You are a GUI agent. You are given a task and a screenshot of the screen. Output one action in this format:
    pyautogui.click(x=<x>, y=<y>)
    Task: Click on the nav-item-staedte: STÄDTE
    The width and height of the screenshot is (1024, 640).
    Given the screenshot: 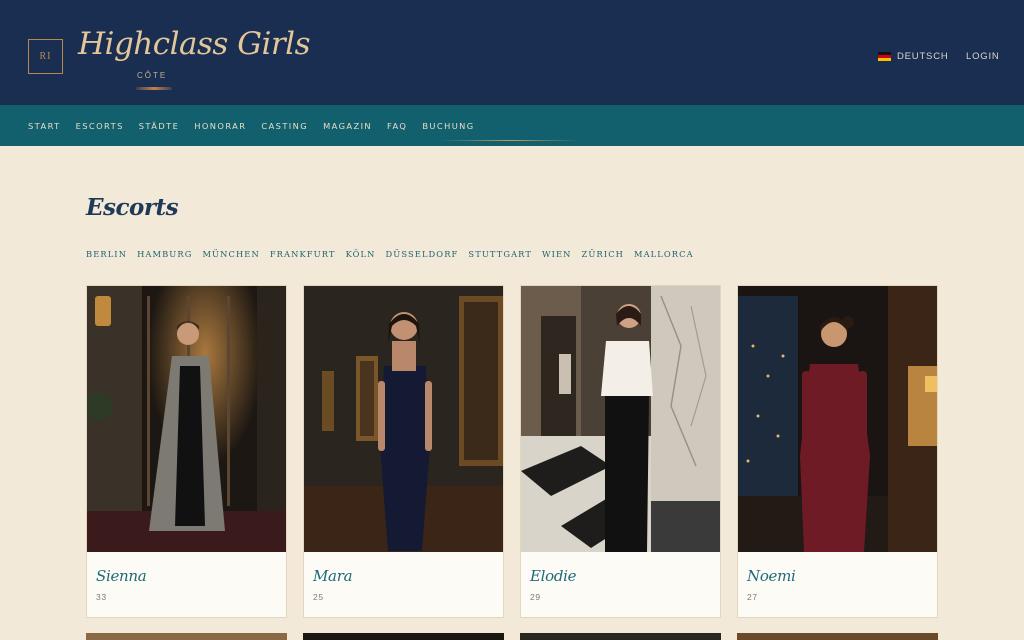 What is the action you would take?
    pyautogui.click(x=159, y=126)
    